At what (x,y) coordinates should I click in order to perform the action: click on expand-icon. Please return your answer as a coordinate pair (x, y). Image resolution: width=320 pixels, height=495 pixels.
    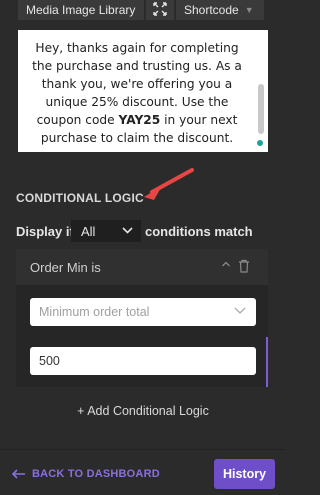
    Looking at the image, I should click on (160, 10).